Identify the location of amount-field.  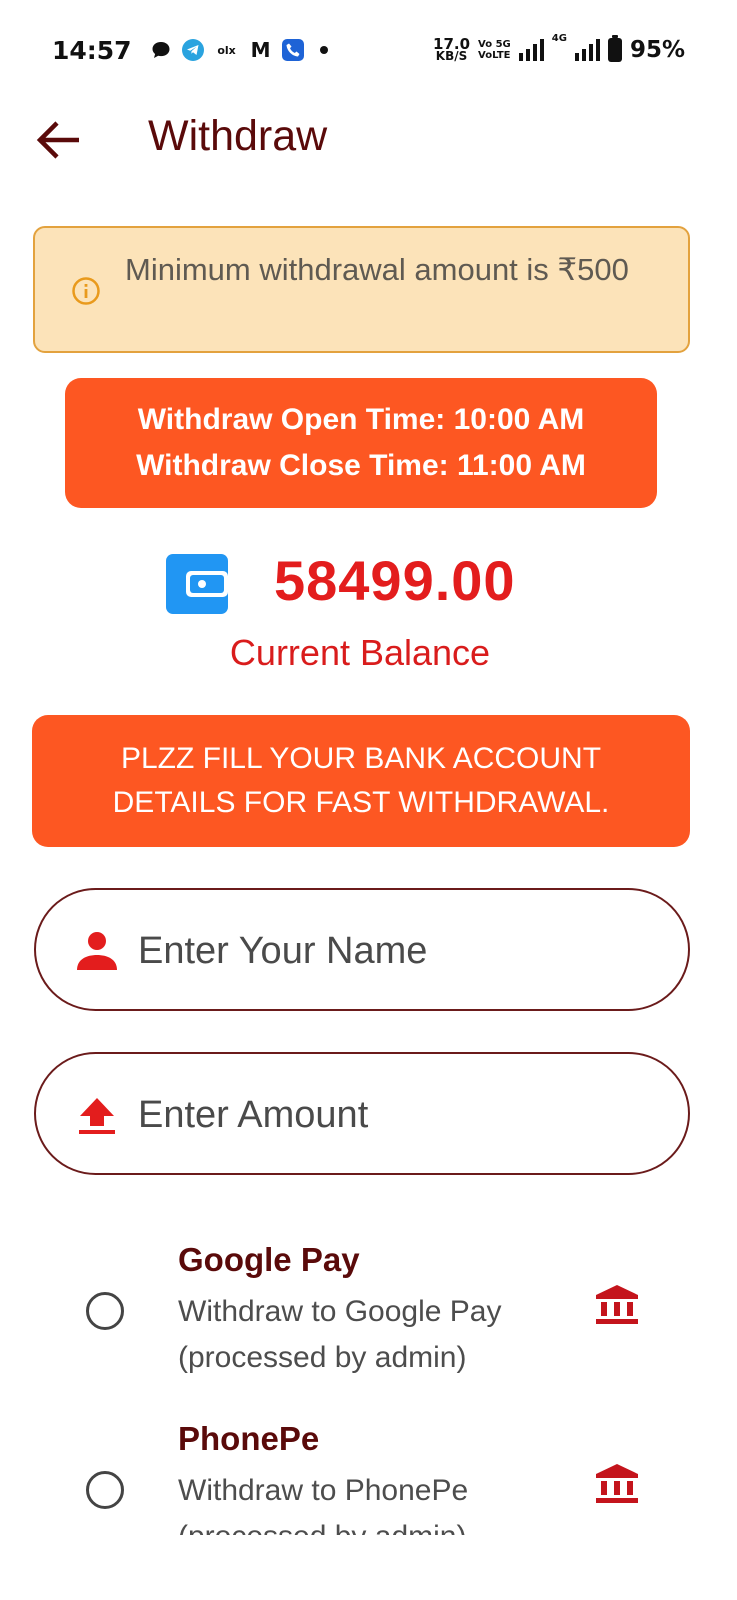
(362, 1113).